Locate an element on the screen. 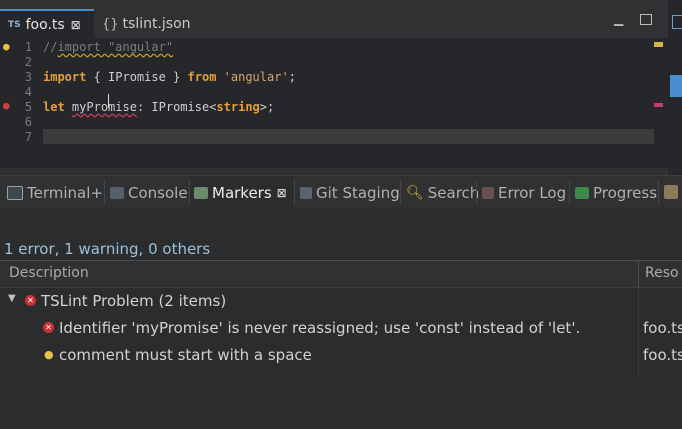 Image resolution: width=682 pixels, height=429 pixels. json-icon: {} is located at coordinates (110, 24).